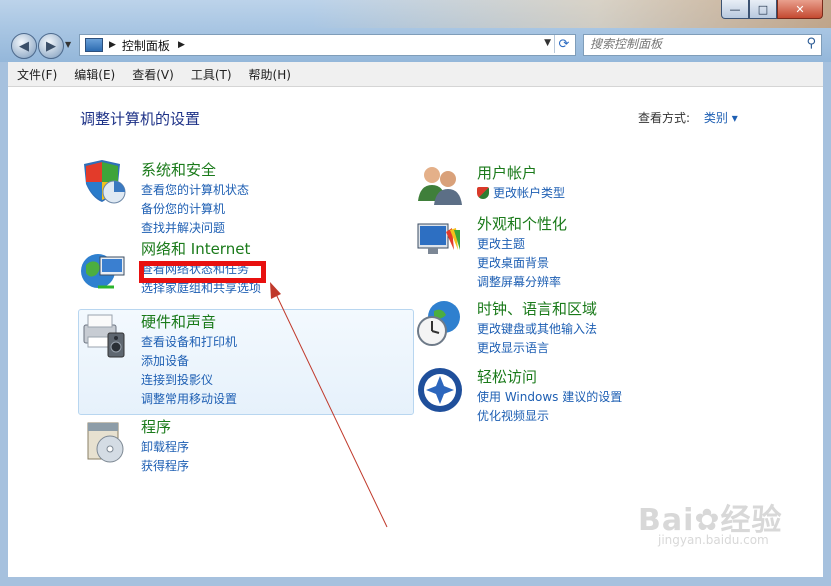 This screenshot has height=586, width=831. Describe the element at coordinates (547, 43) in the screenshot. I see `address-dropdown-icon: ▼` at that location.